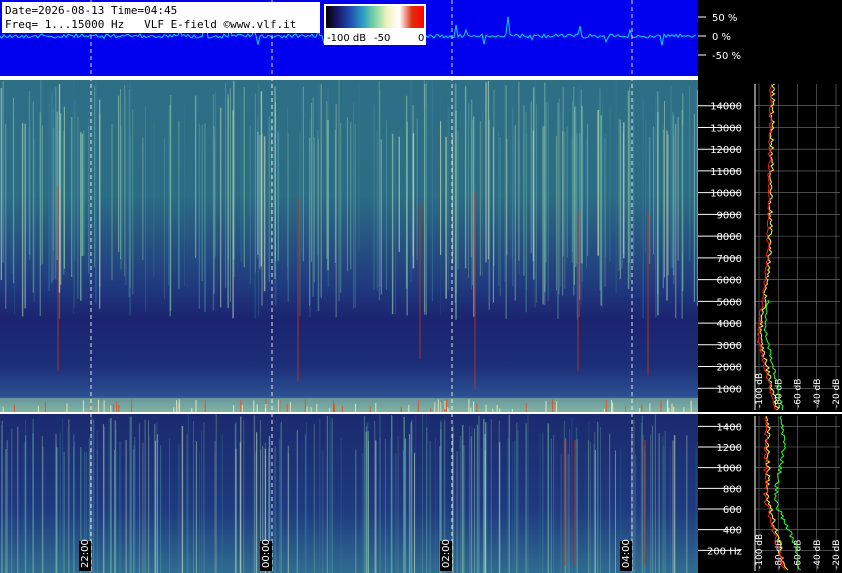 This screenshot has width=842, height=573. I want to click on freq-tick-label: 12000, so click(726, 150).